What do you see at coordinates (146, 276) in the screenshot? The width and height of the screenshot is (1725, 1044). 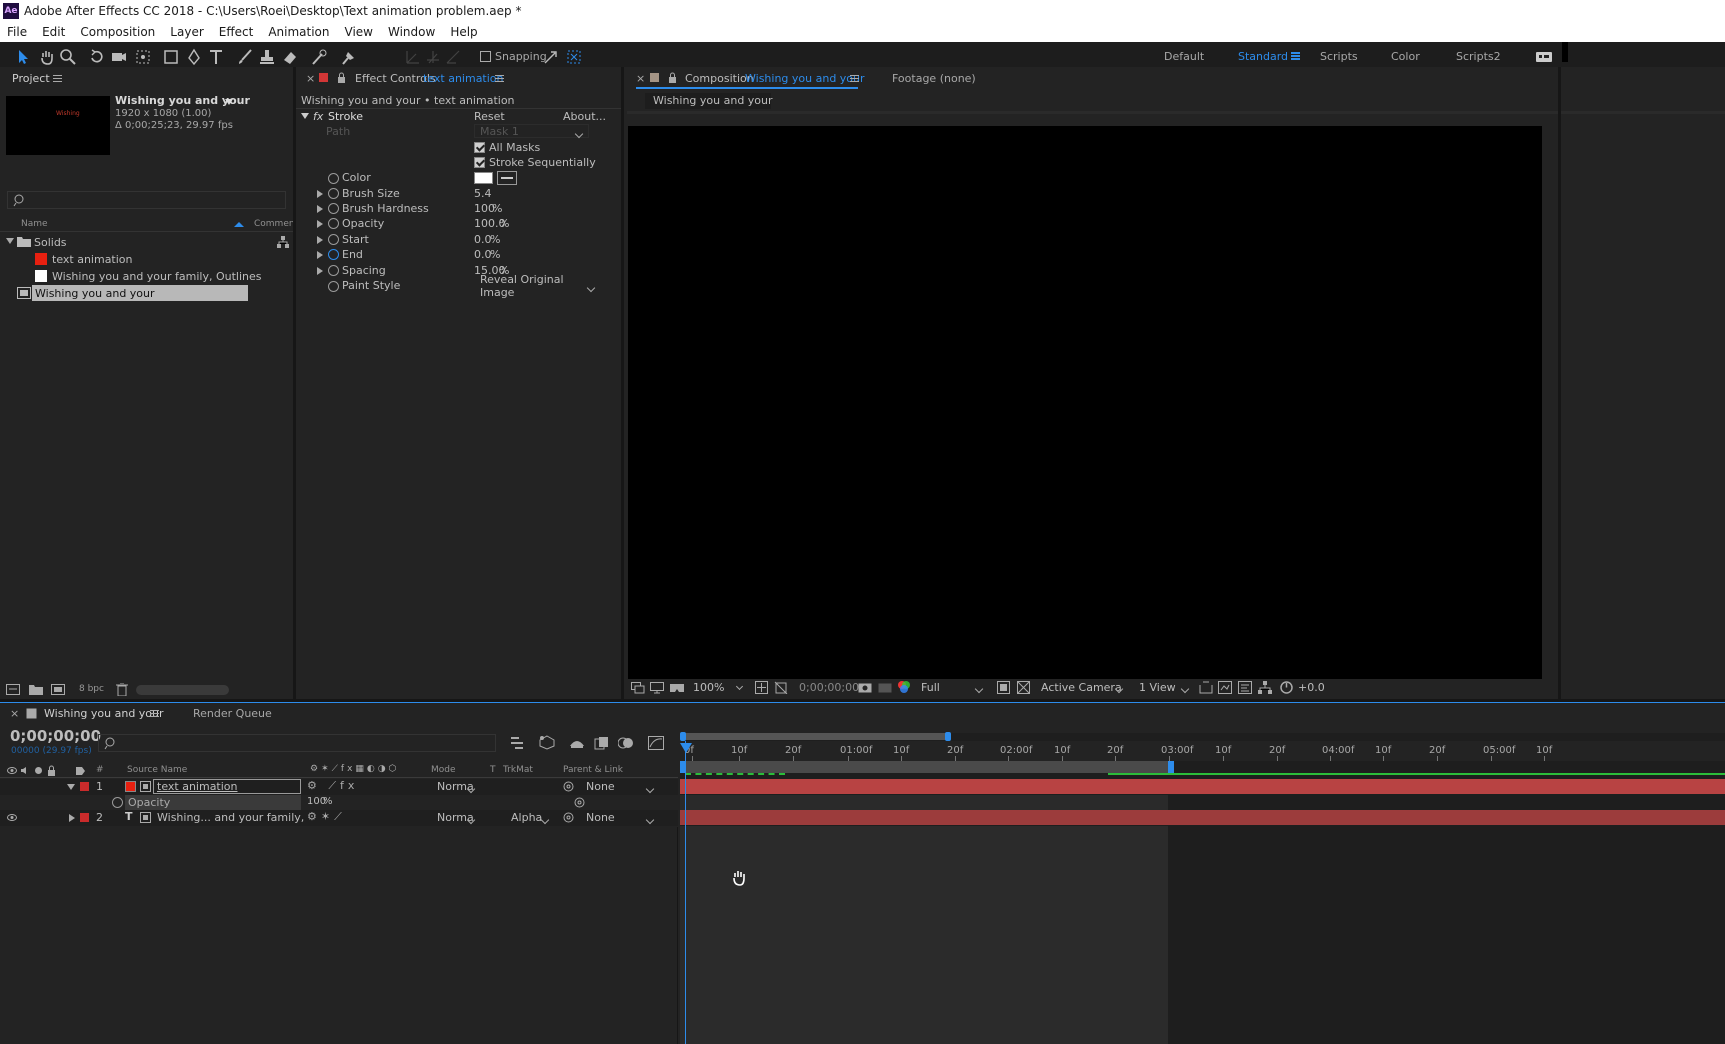 I see `project-item-outlines: Wishing you and your family, Outlines` at bounding box center [146, 276].